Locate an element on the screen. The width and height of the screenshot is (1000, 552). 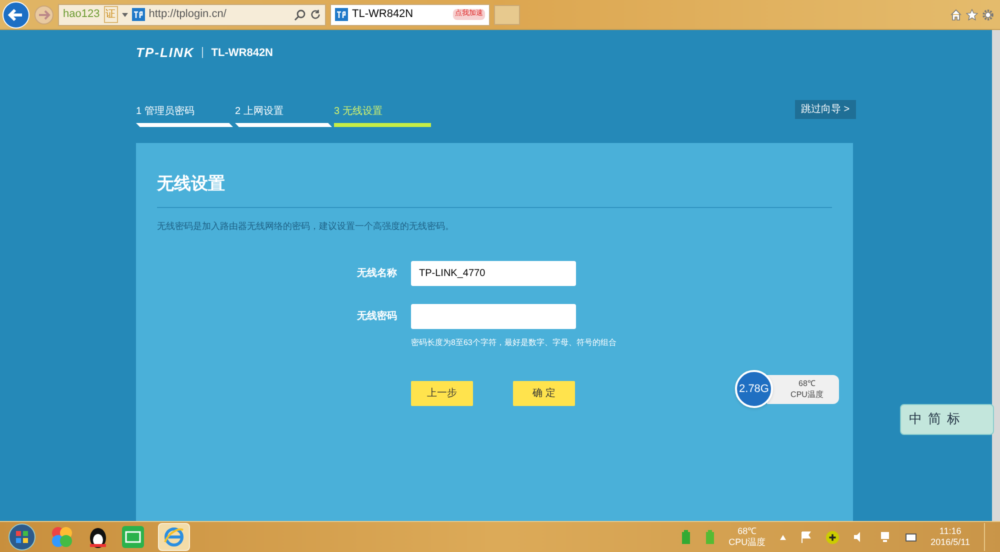
description-text: 无线密码是加入路由器无线网络的密码，建议设置一个高强度的无线密码。 is located at coordinates (306, 226).